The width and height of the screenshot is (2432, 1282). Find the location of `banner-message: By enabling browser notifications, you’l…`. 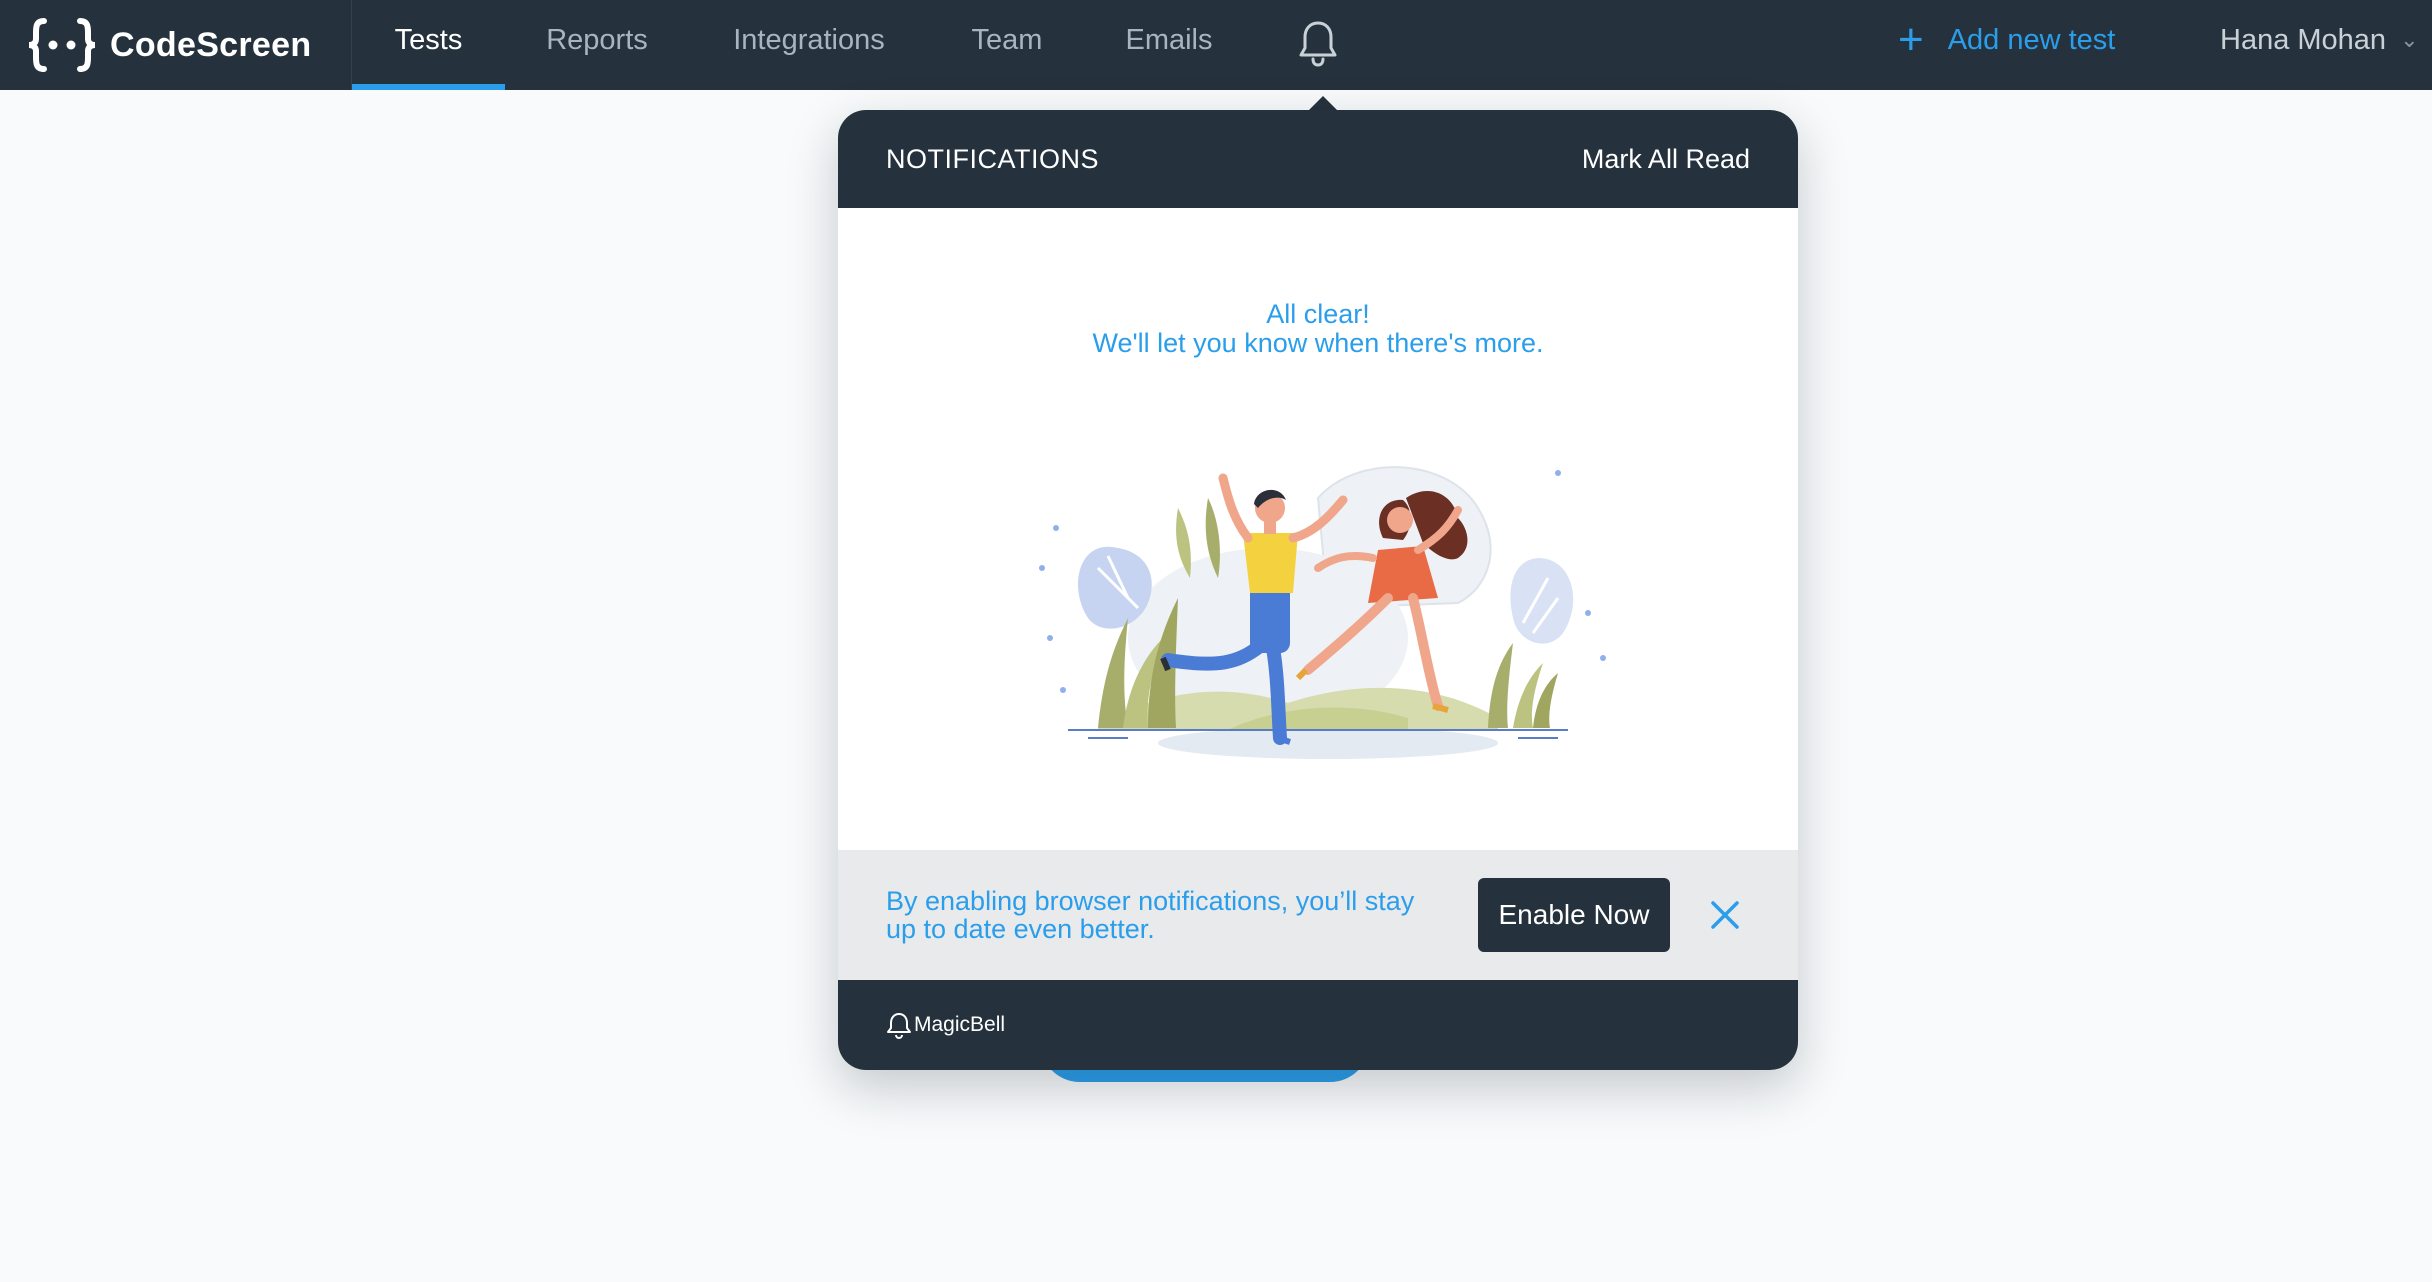

banner-message: By enabling browser notifications, you’l… is located at coordinates (1150, 915).